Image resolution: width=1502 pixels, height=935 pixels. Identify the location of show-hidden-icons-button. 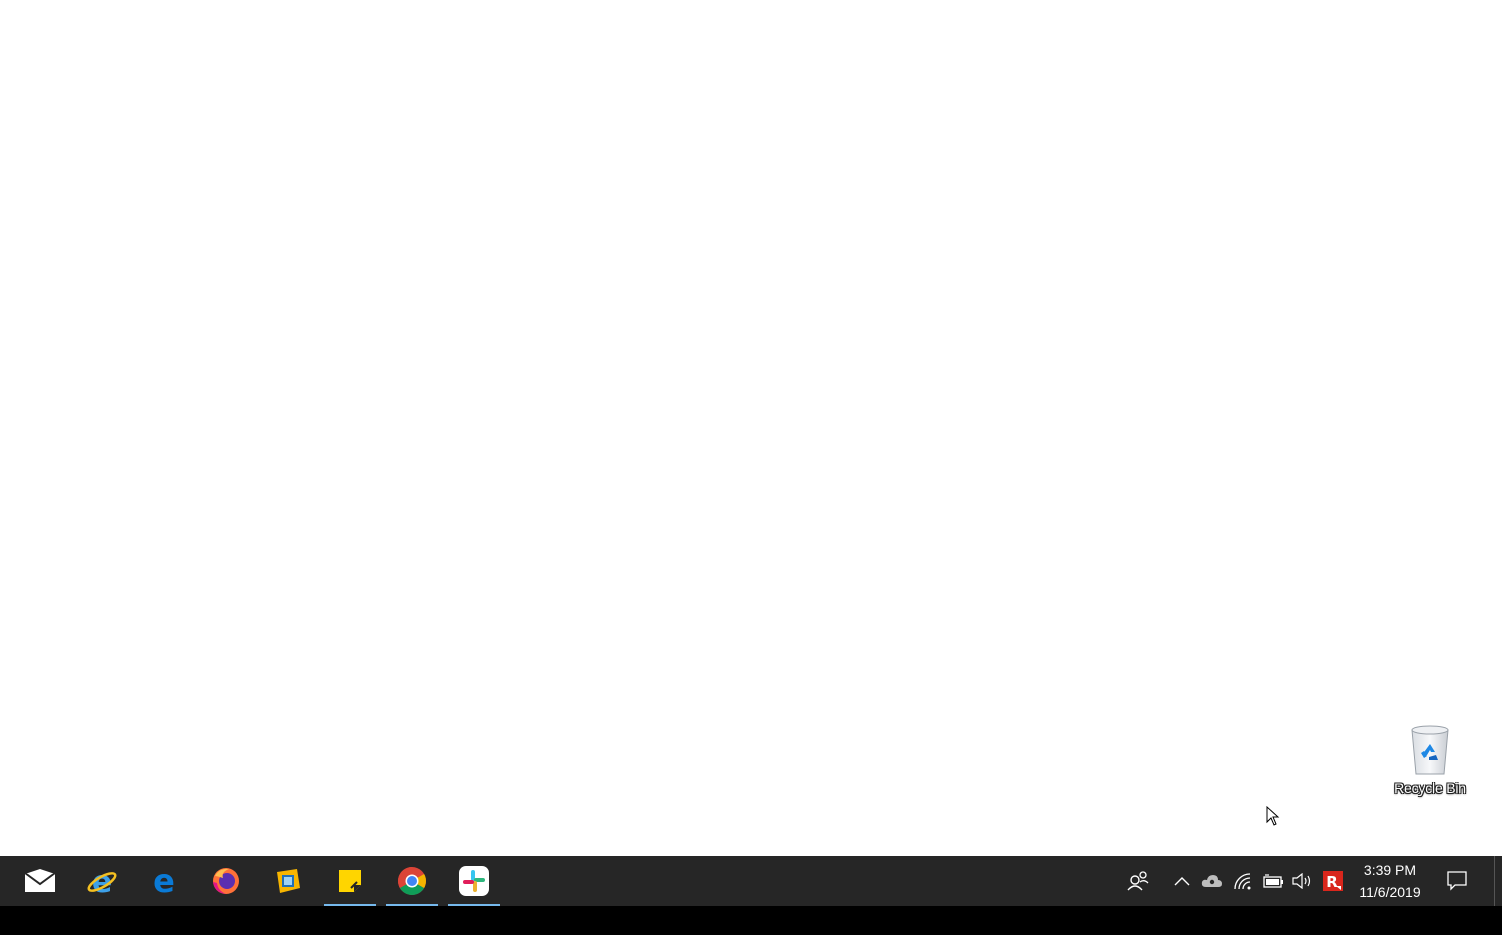
(1182, 881).